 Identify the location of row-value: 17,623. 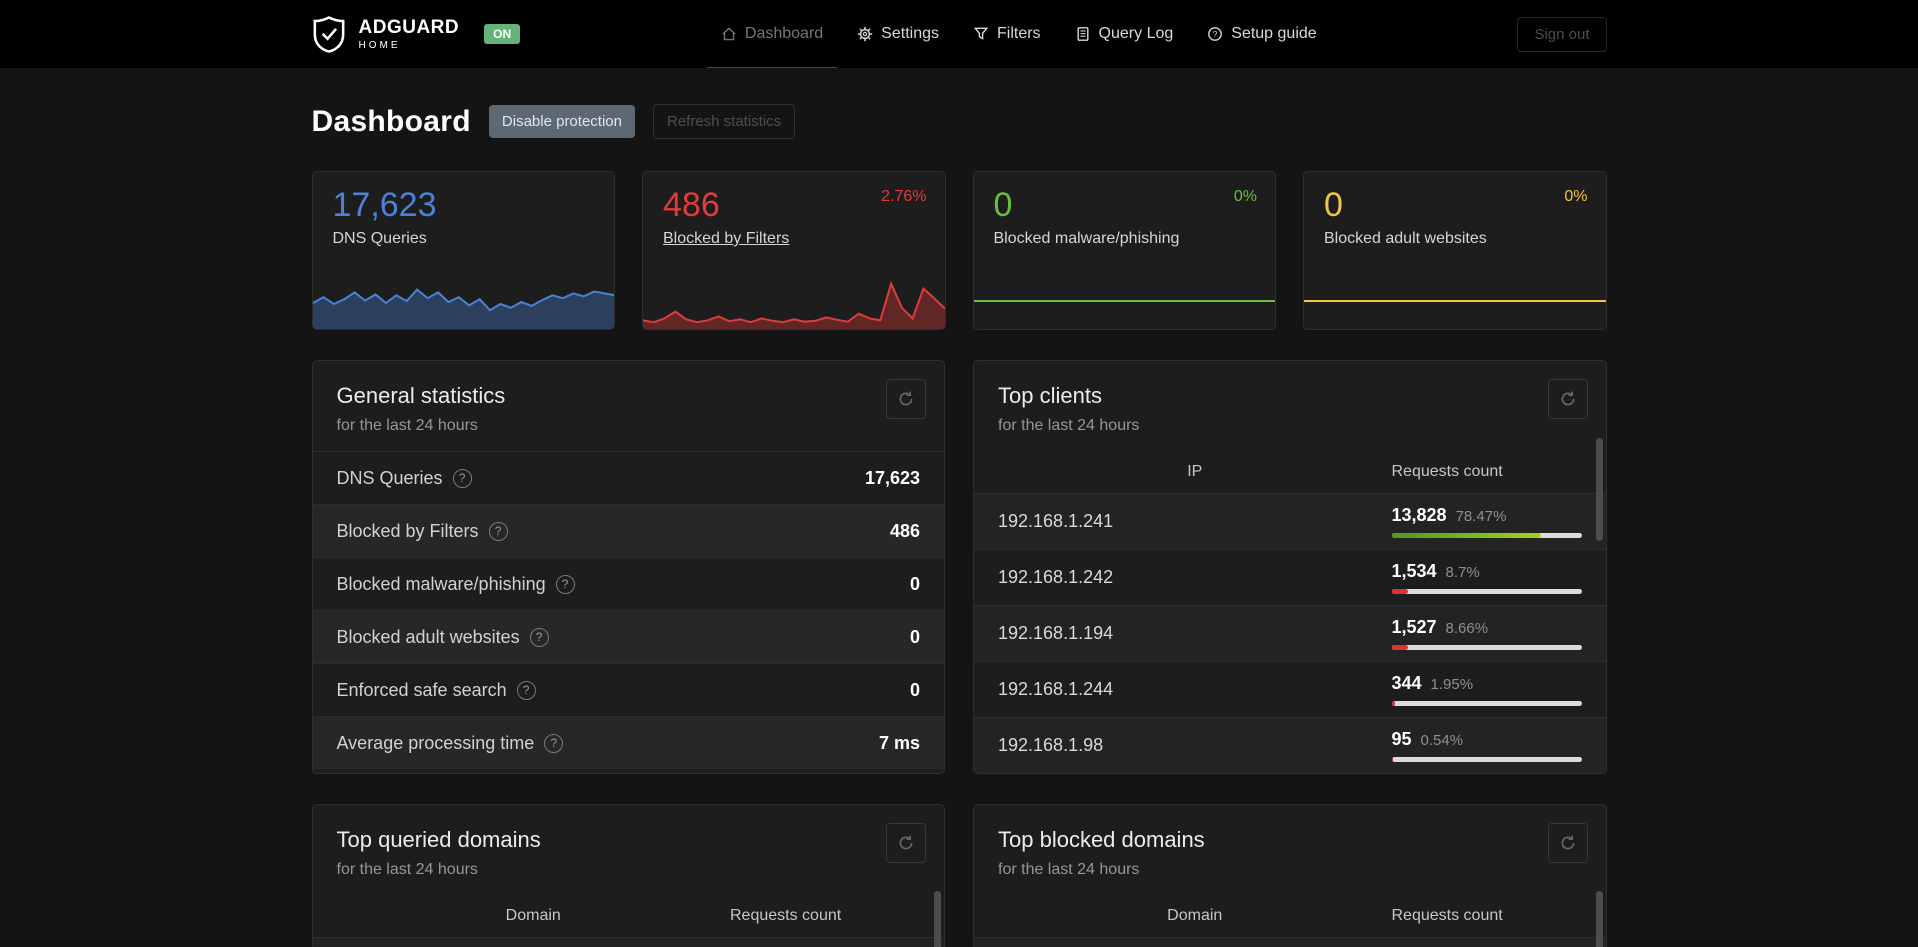
(892, 477).